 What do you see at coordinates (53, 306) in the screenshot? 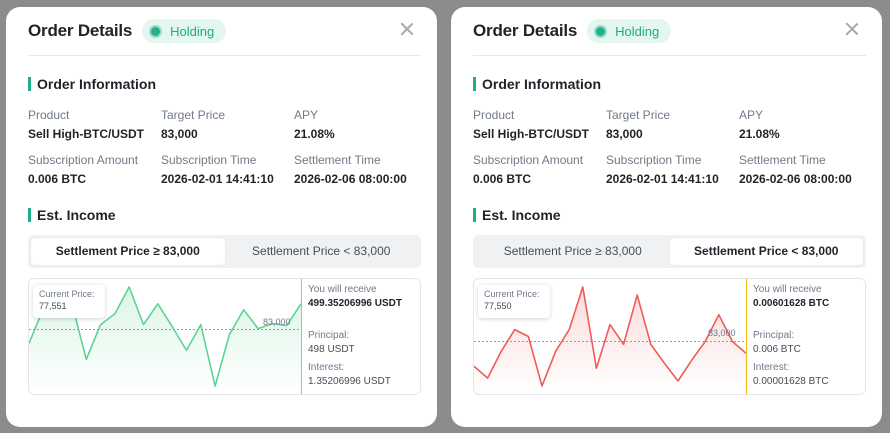
I see `tooltip-value: 77,551` at bounding box center [53, 306].